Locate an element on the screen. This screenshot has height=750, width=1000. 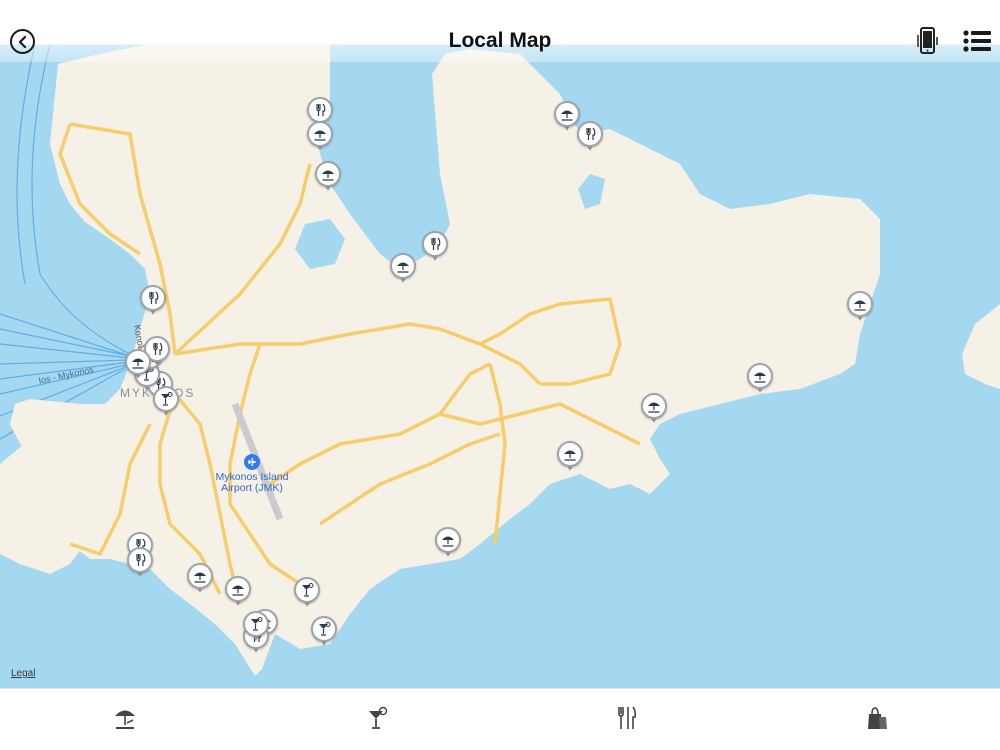
airport-label: Mykonos Island Airport (JMK) is located at coordinates (252, 483).